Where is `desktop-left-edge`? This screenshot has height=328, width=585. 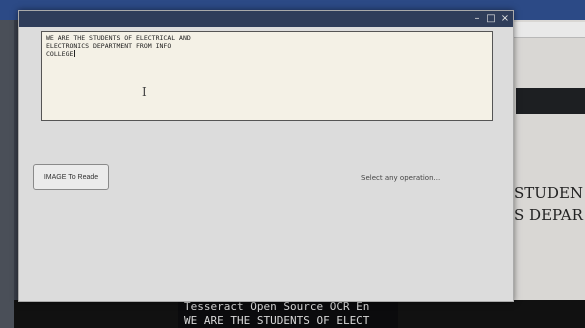
desktop-left-edge is located at coordinates (7, 174).